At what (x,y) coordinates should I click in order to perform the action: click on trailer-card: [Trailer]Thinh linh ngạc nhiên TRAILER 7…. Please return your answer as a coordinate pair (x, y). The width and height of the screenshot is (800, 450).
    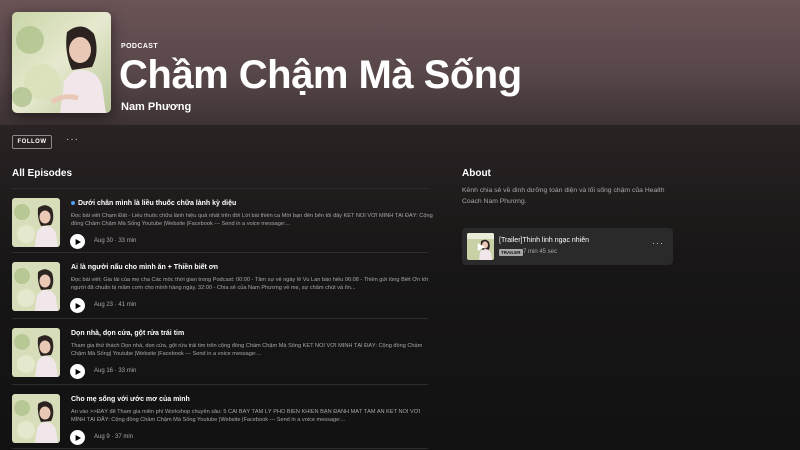
    Looking at the image, I should click on (567, 246).